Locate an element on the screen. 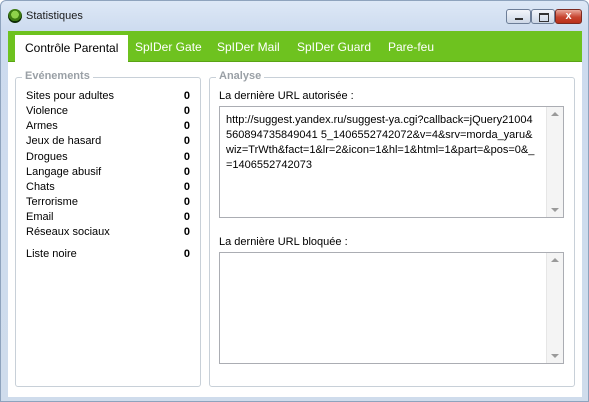 This screenshot has width=589, height=402. event-row: Drogues 0 is located at coordinates (108, 158).